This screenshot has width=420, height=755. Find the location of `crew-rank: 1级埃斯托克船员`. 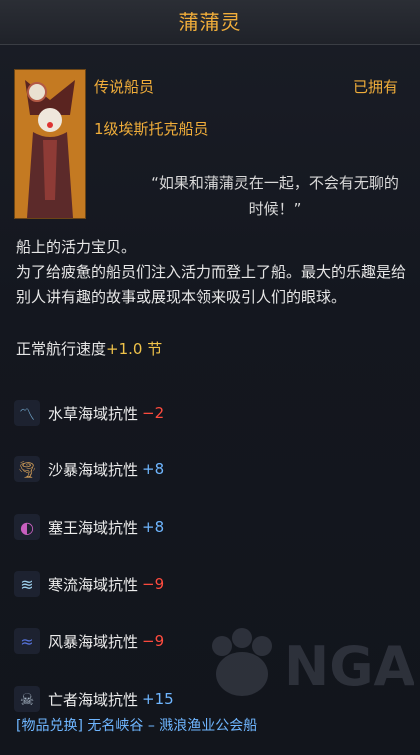

crew-rank: 1级埃斯托克船员 is located at coordinates (151, 129).